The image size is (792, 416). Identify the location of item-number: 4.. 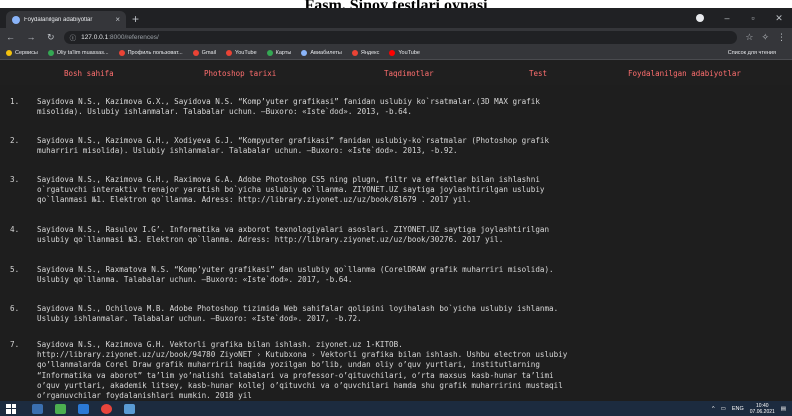
(15, 229).